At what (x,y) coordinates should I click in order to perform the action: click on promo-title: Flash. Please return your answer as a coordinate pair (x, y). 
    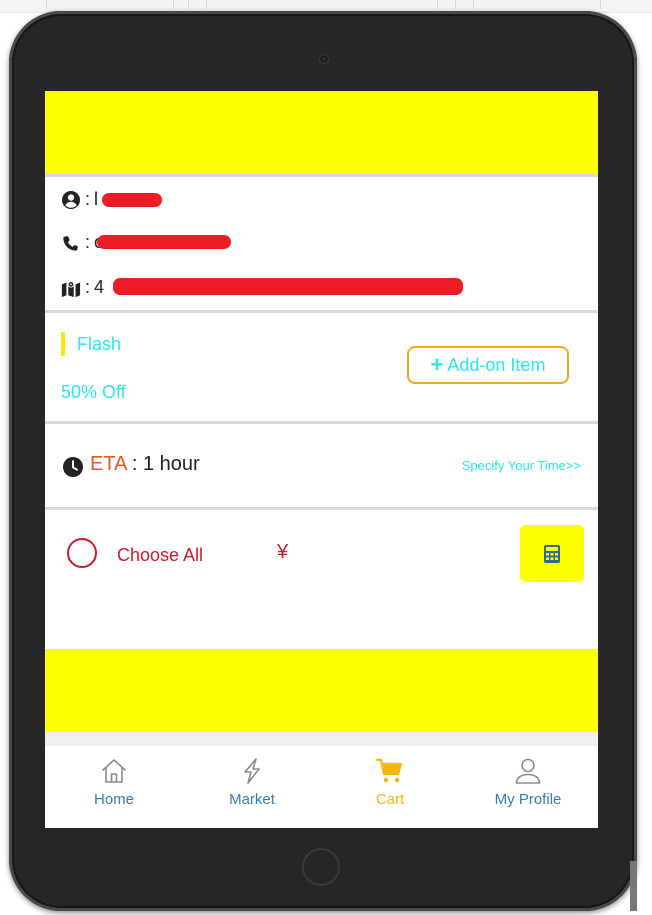
    Looking at the image, I should click on (99, 344).